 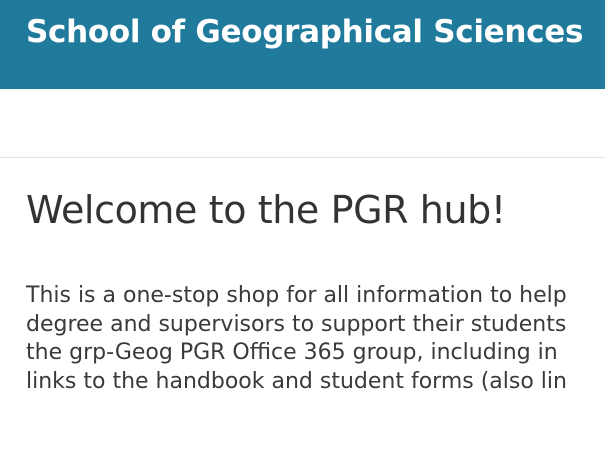 What do you see at coordinates (304, 32) in the screenshot?
I see `site-title: School of Geographical Sciences` at bounding box center [304, 32].